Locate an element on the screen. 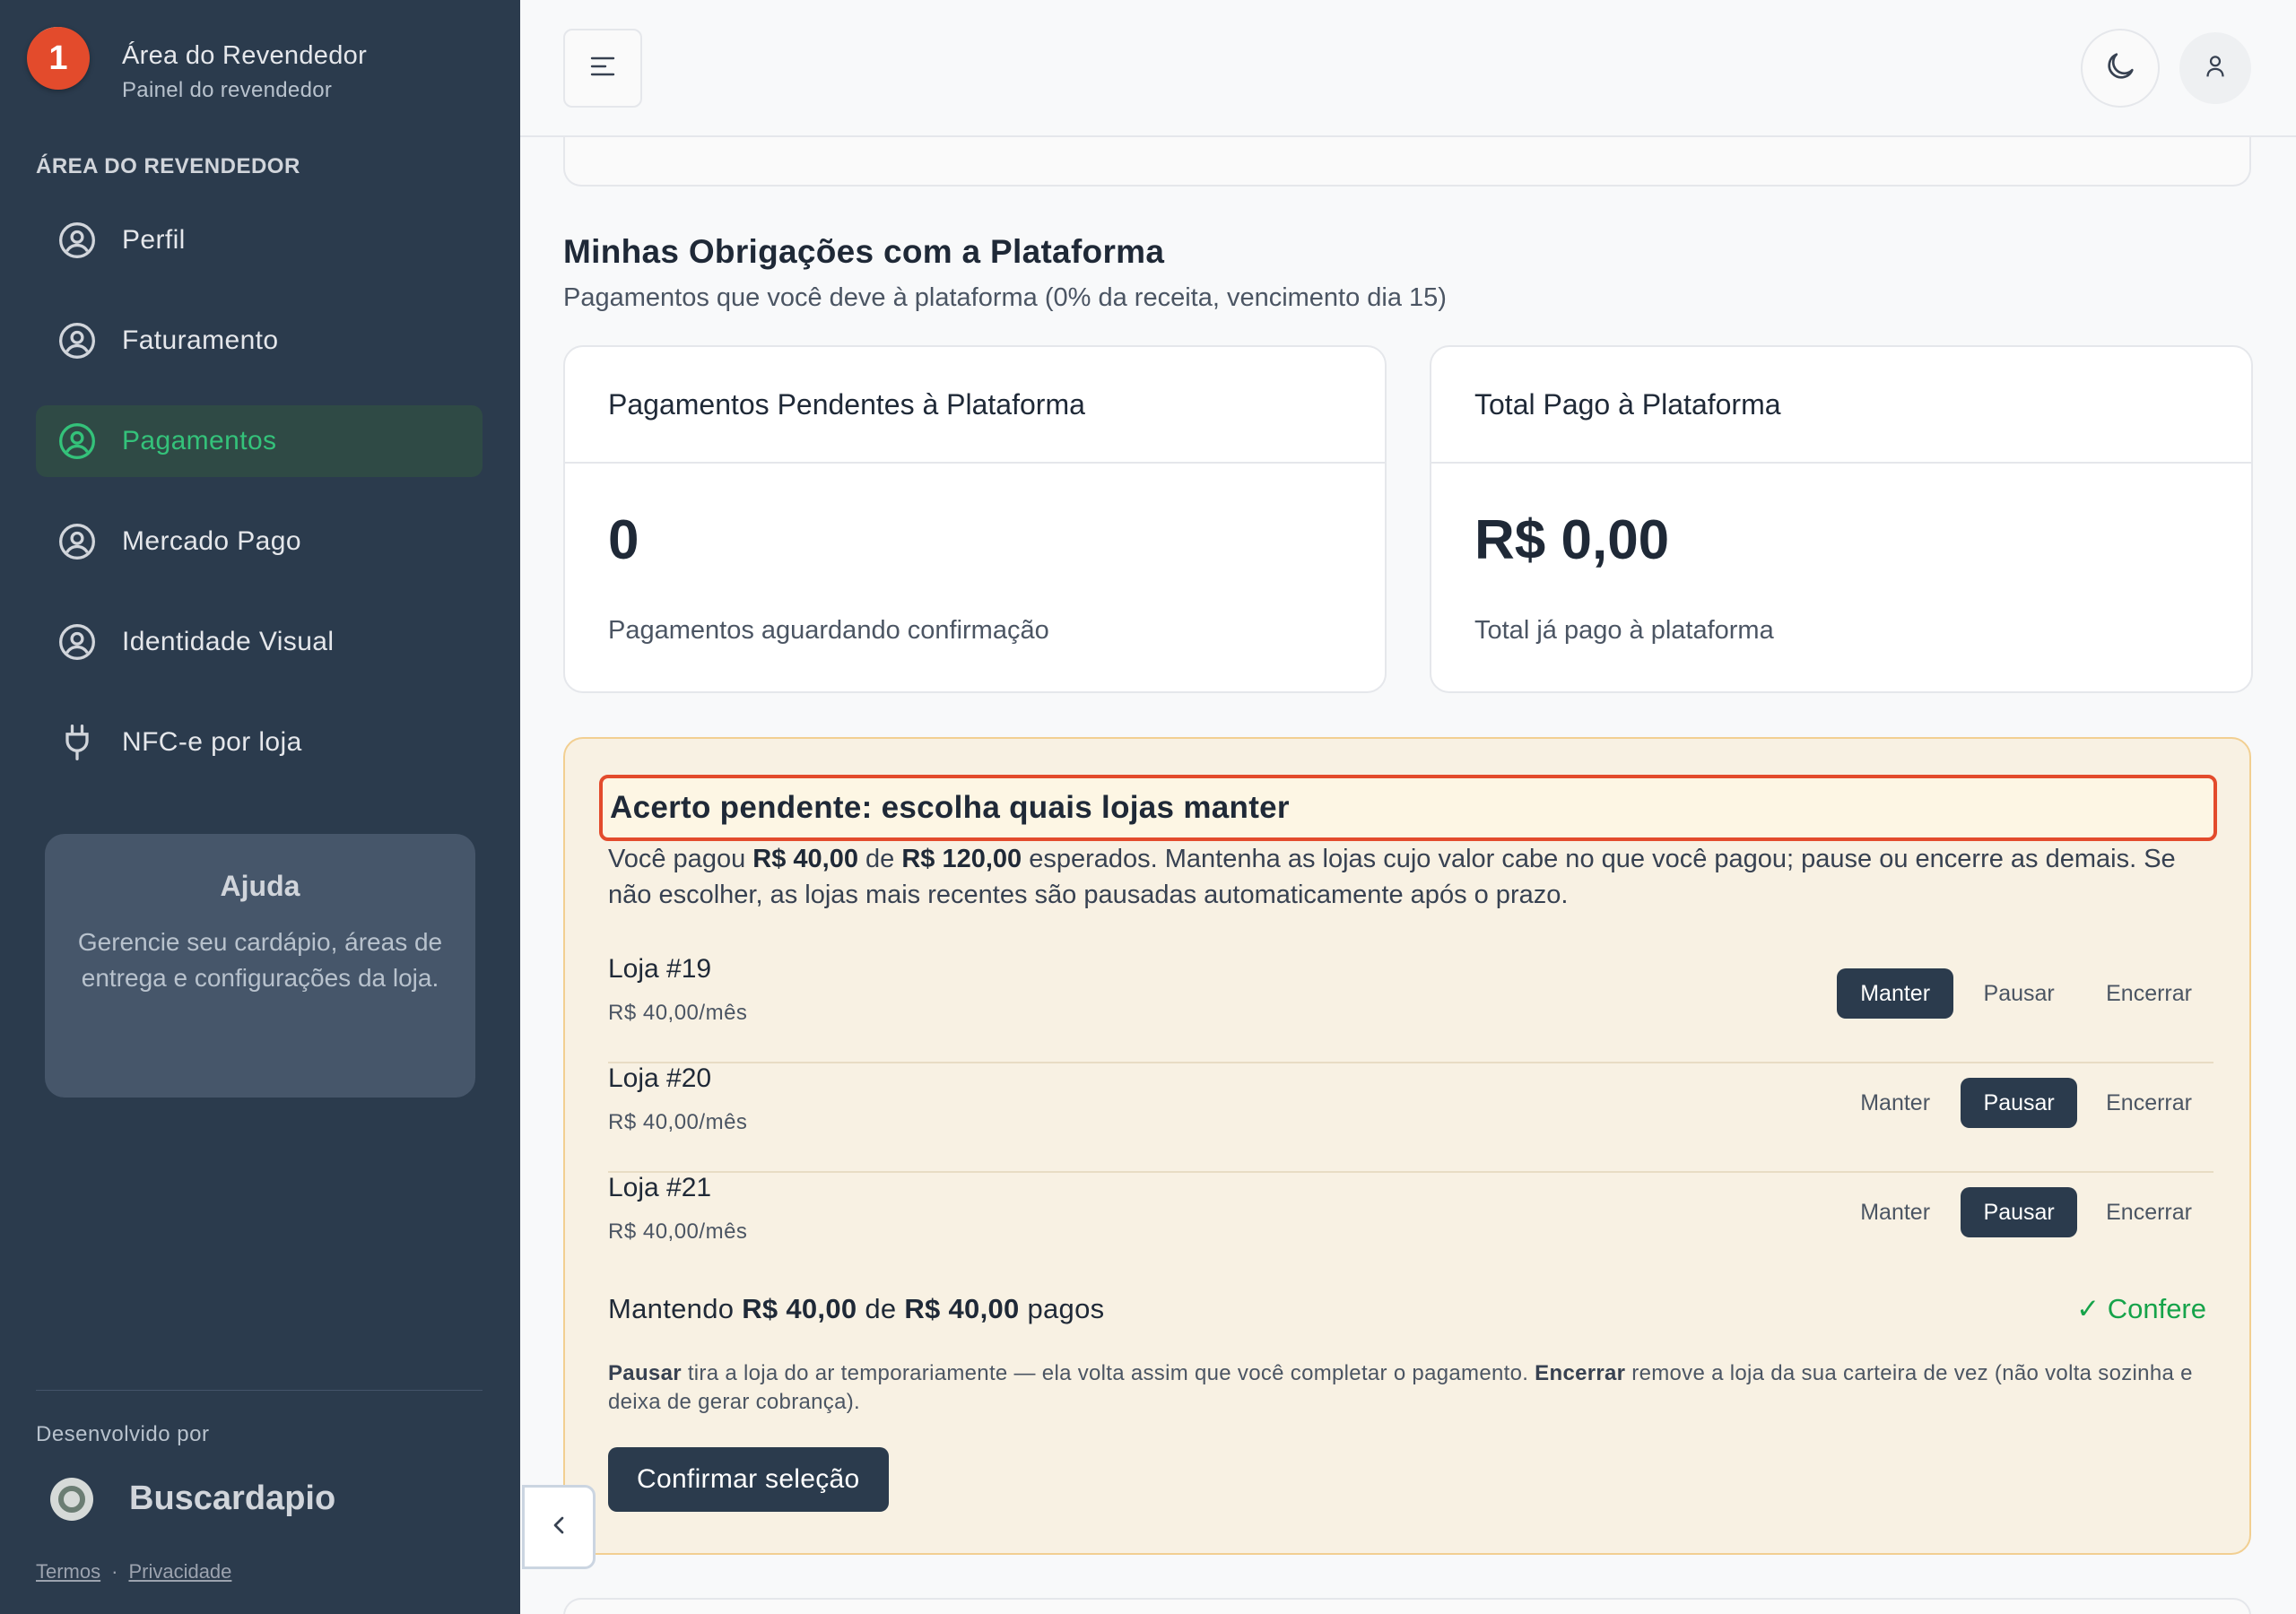  user-menu-button is located at coordinates (2215, 68).